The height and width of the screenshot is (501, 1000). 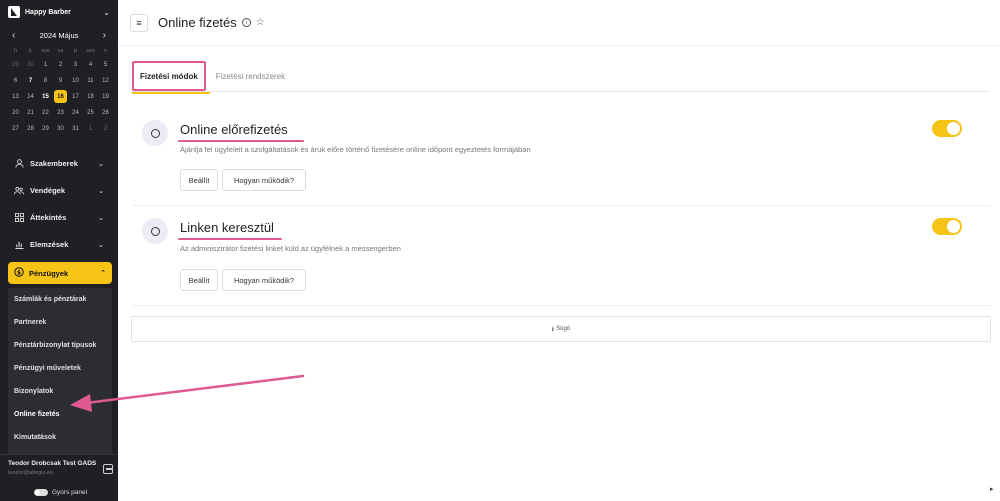 What do you see at coordinates (13, 35) in the screenshot?
I see `prev-month-icon: ‹` at bounding box center [13, 35].